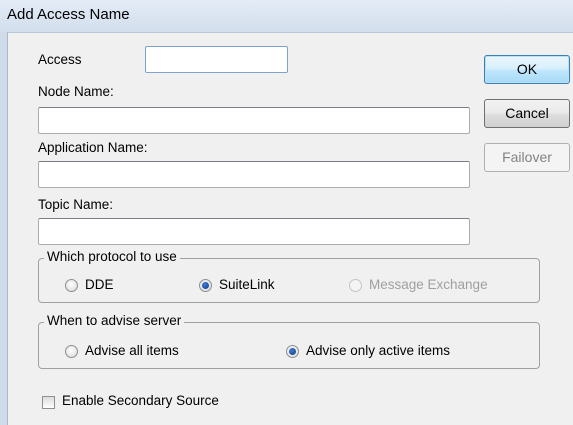 The height and width of the screenshot is (425, 573). Describe the element at coordinates (355, 285) in the screenshot. I see `message-exchange-radio` at that location.